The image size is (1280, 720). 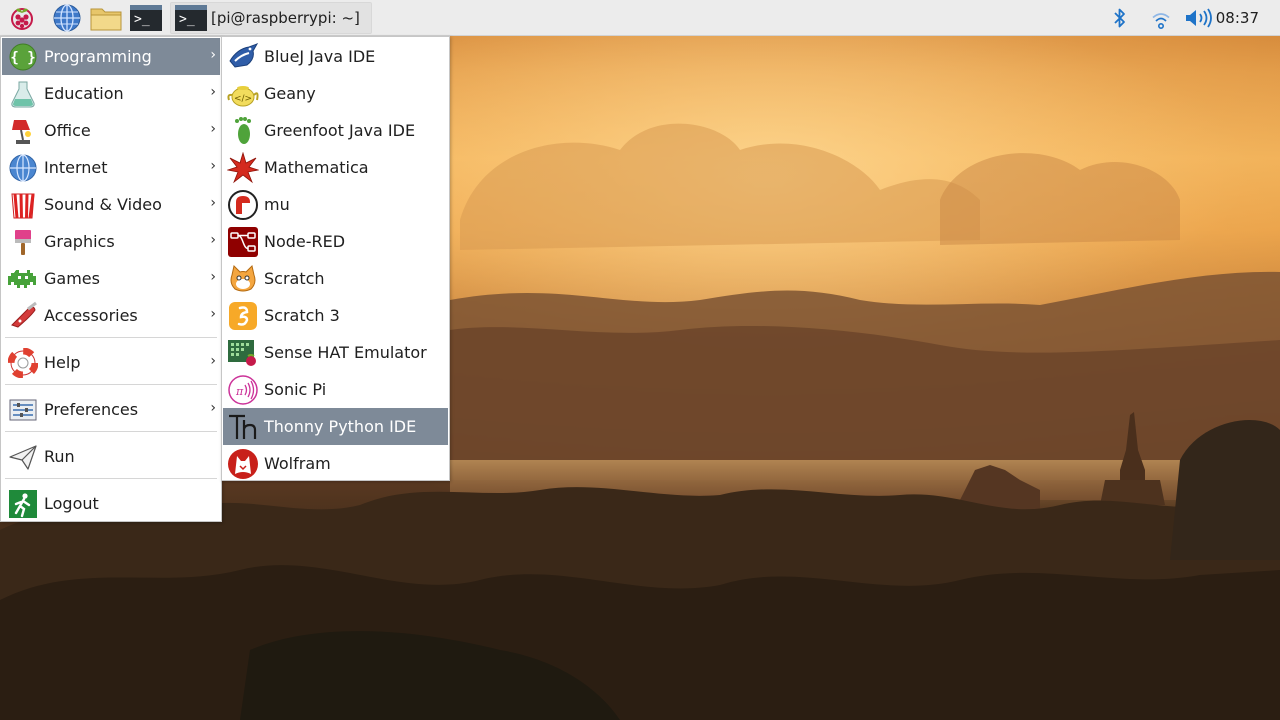 I want to click on menu-item-logout: Logout, so click(x=111, y=503).